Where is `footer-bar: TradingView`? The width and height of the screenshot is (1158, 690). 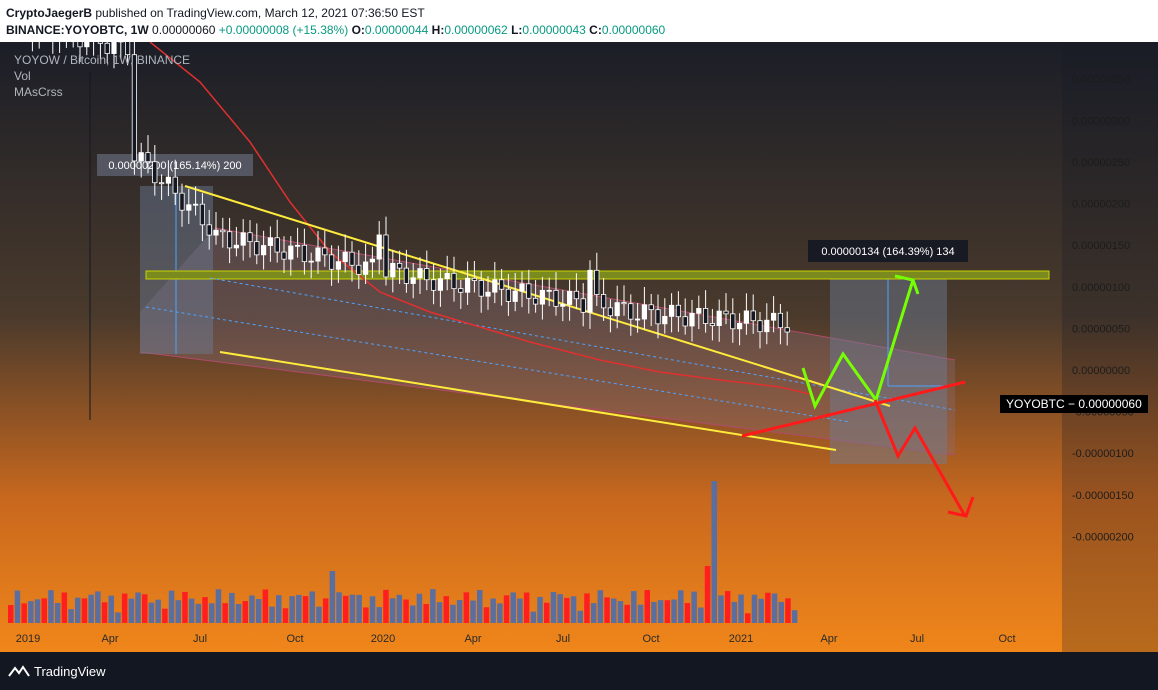
footer-bar: TradingView is located at coordinates (579, 671).